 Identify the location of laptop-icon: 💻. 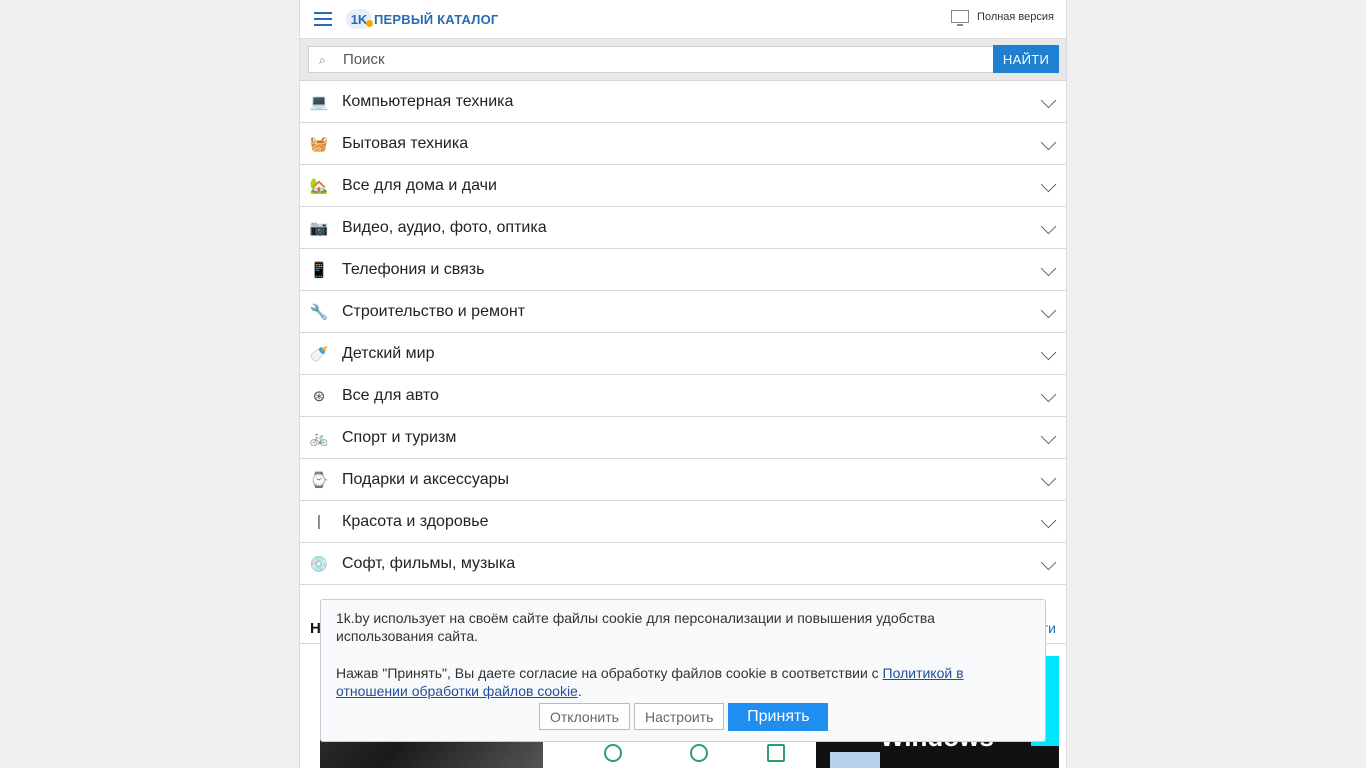
(319, 102).